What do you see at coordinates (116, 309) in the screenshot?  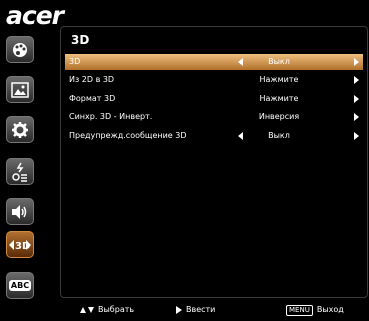 I see `select-label: Выбрать` at bounding box center [116, 309].